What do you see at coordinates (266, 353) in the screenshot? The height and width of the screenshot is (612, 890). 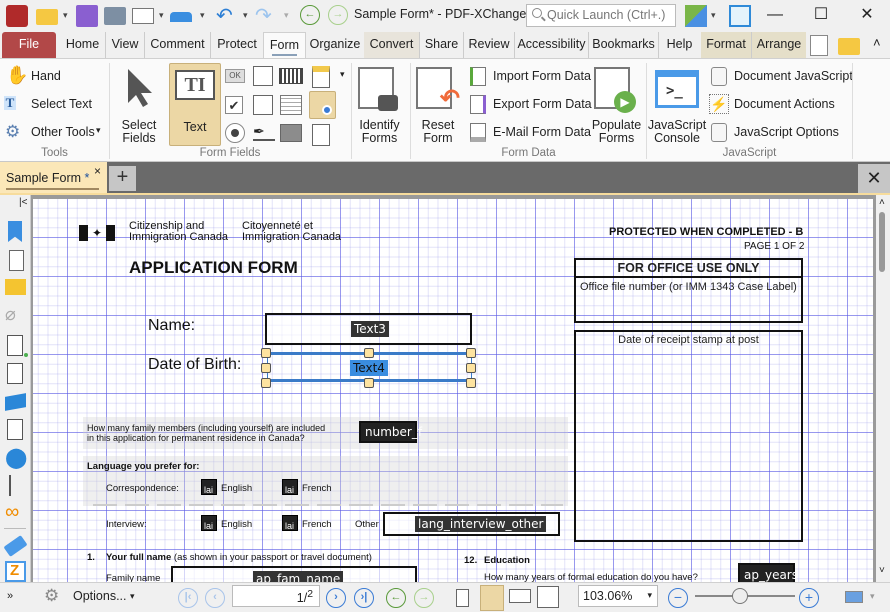 I see `resize-handle-nw` at bounding box center [266, 353].